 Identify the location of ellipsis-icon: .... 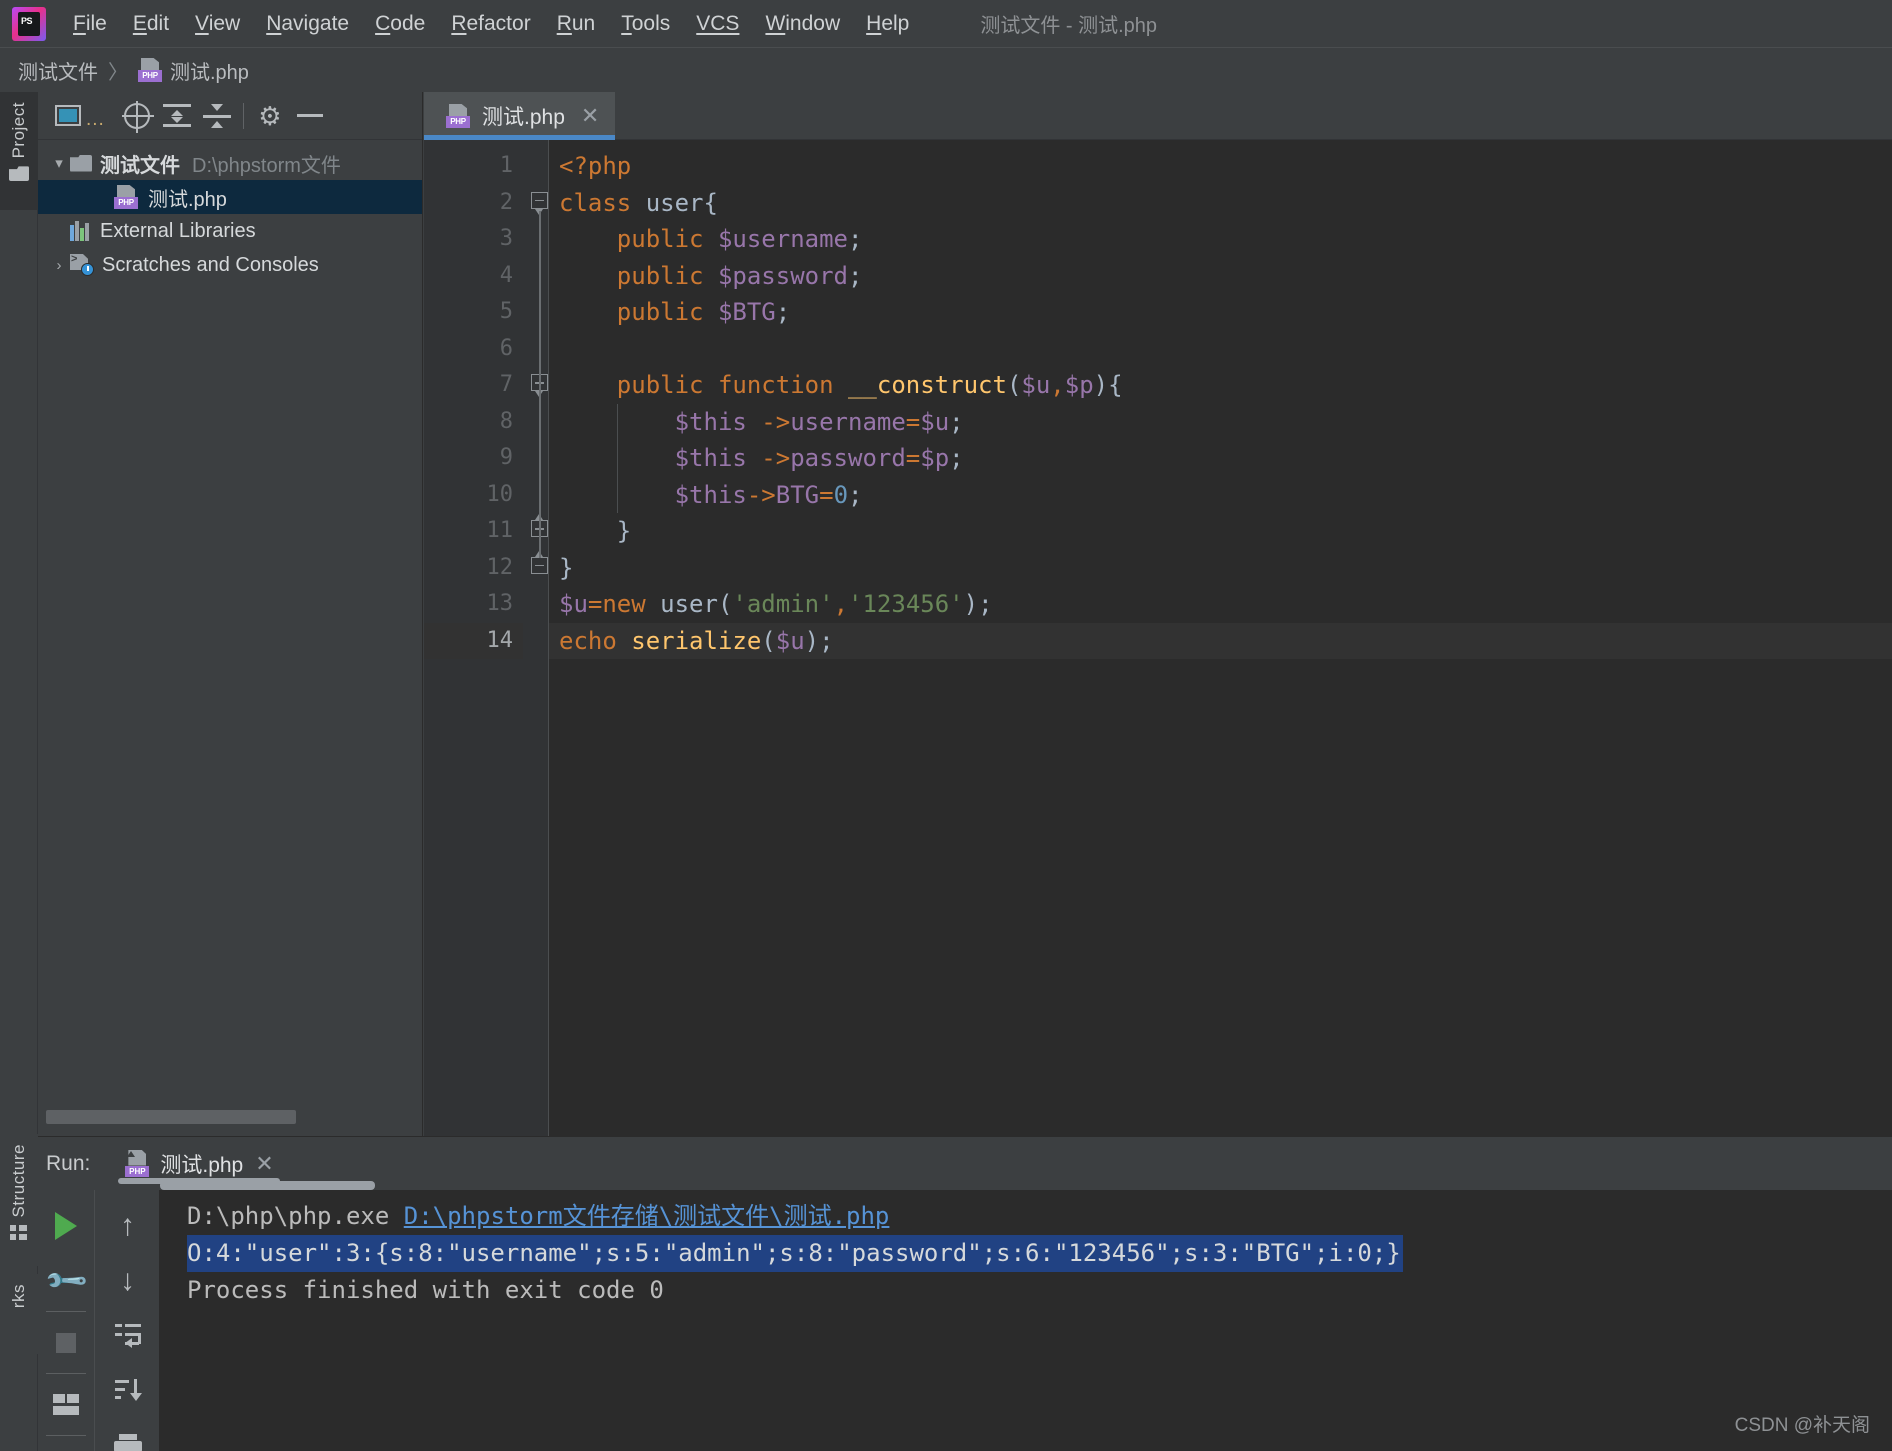
(95, 120).